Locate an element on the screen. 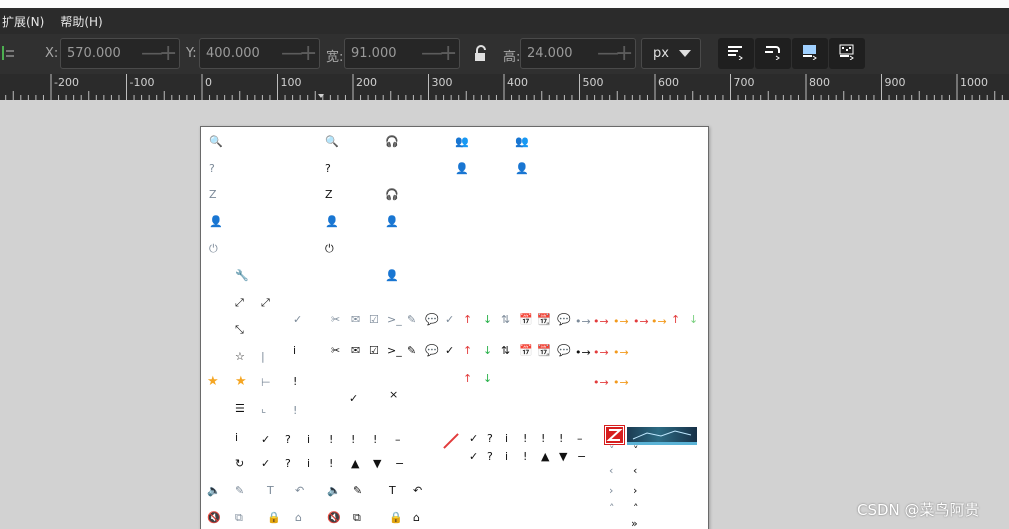  scale-stroke-icon is located at coordinates (736, 54).